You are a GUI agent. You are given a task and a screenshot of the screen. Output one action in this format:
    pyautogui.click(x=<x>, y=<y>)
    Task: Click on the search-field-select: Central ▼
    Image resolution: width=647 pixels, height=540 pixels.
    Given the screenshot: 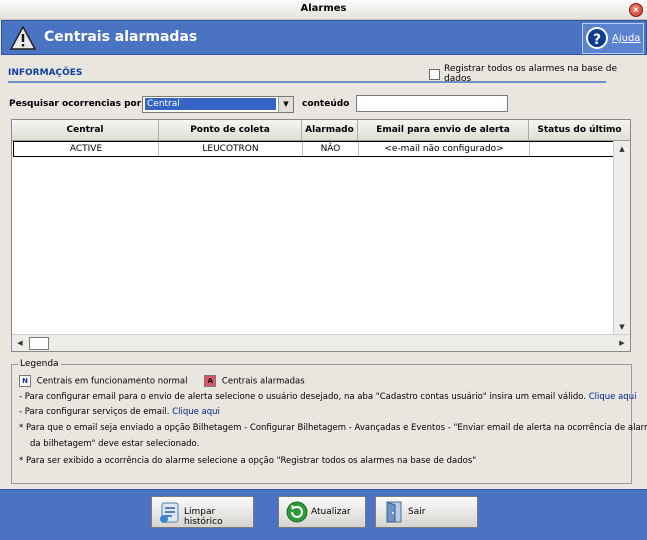 What is the action you would take?
    pyautogui.click(x=218, y=104)
    